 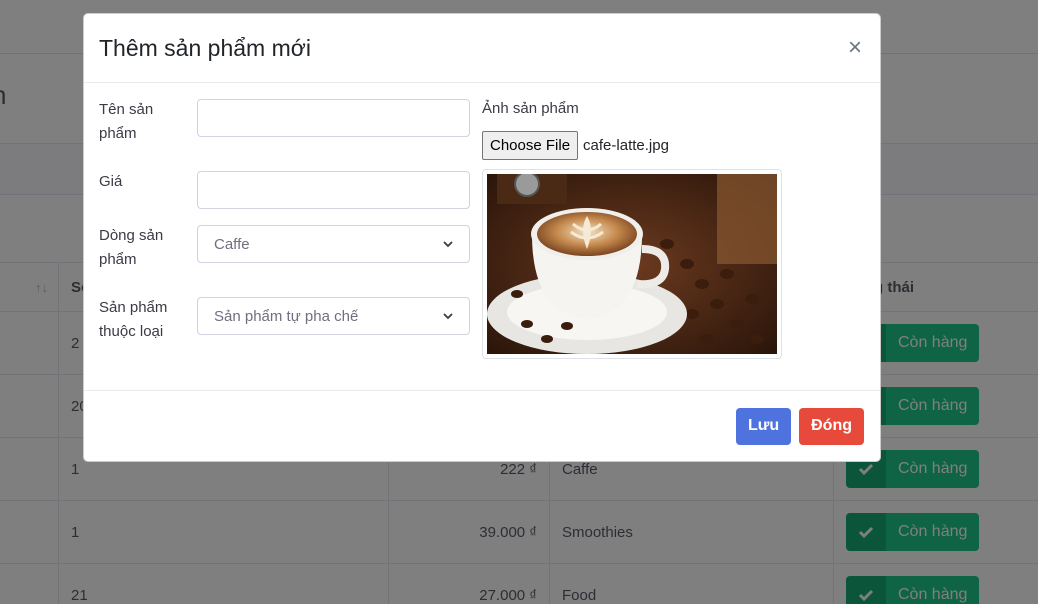 I want to click on latte-image, so click(x=632, y=264).